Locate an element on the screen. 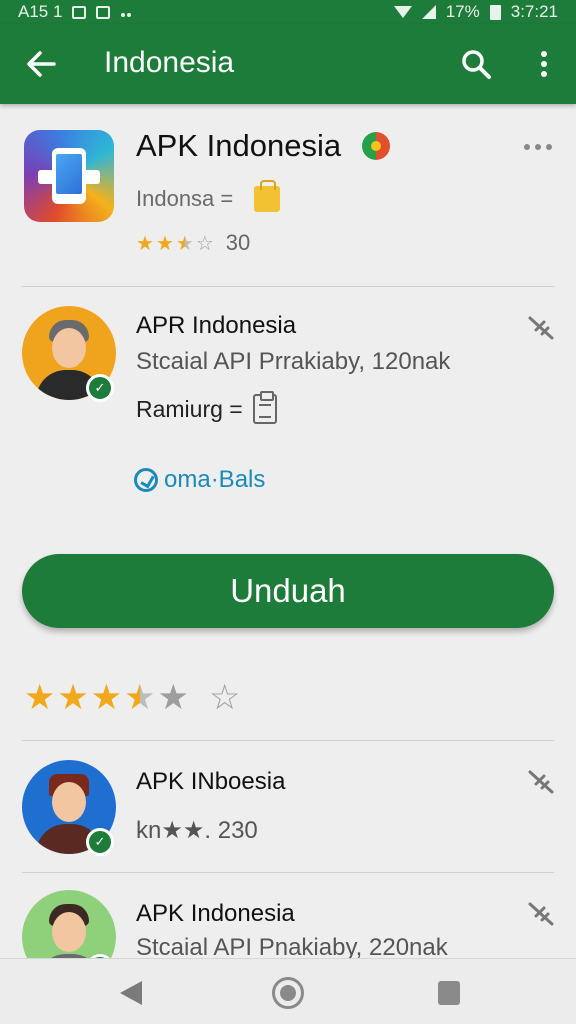 This screenshot has width=576, height=1024. nav-home-icon is located at coordinates (288, 993).